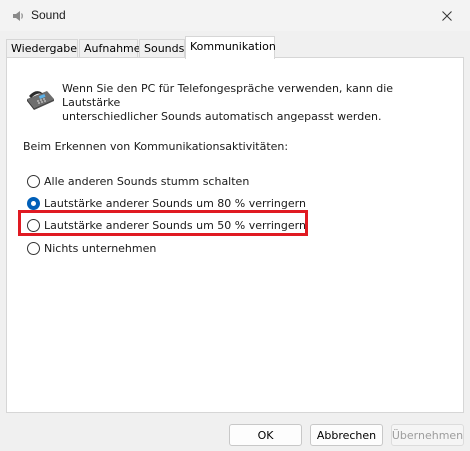 This screenshot has width=470, height=451. Describe the element at coordinates (110, 48) in the screenshot. I see `tab-aufnahme: Aufnahme` at that location.